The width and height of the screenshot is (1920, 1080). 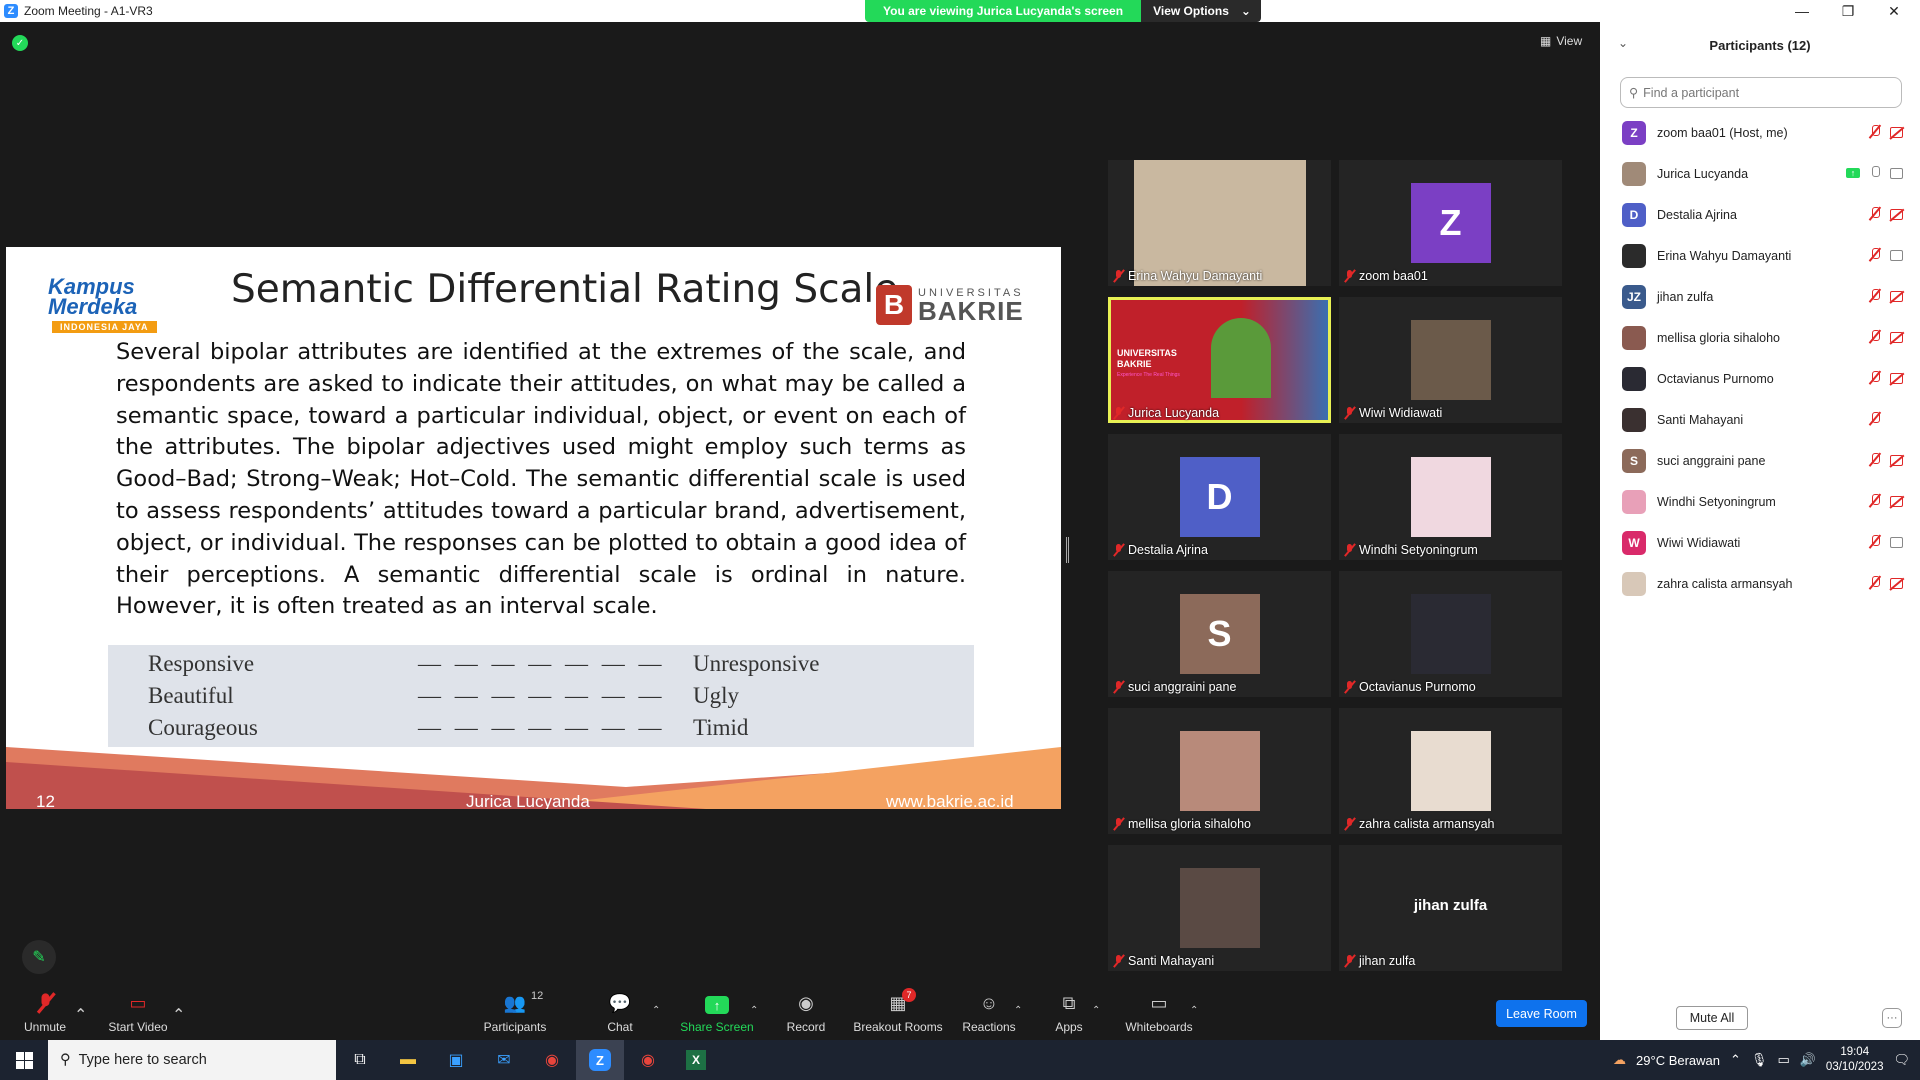 I want to click on whiteboards-options-caret: ⌃, so click(x=1194, y=1010).